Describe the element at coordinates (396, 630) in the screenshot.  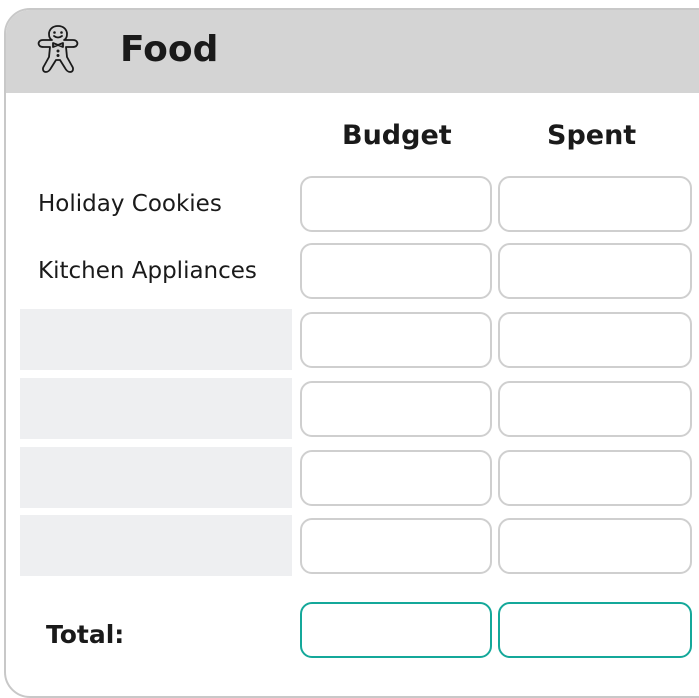
I see `total-budget-field` at that location.